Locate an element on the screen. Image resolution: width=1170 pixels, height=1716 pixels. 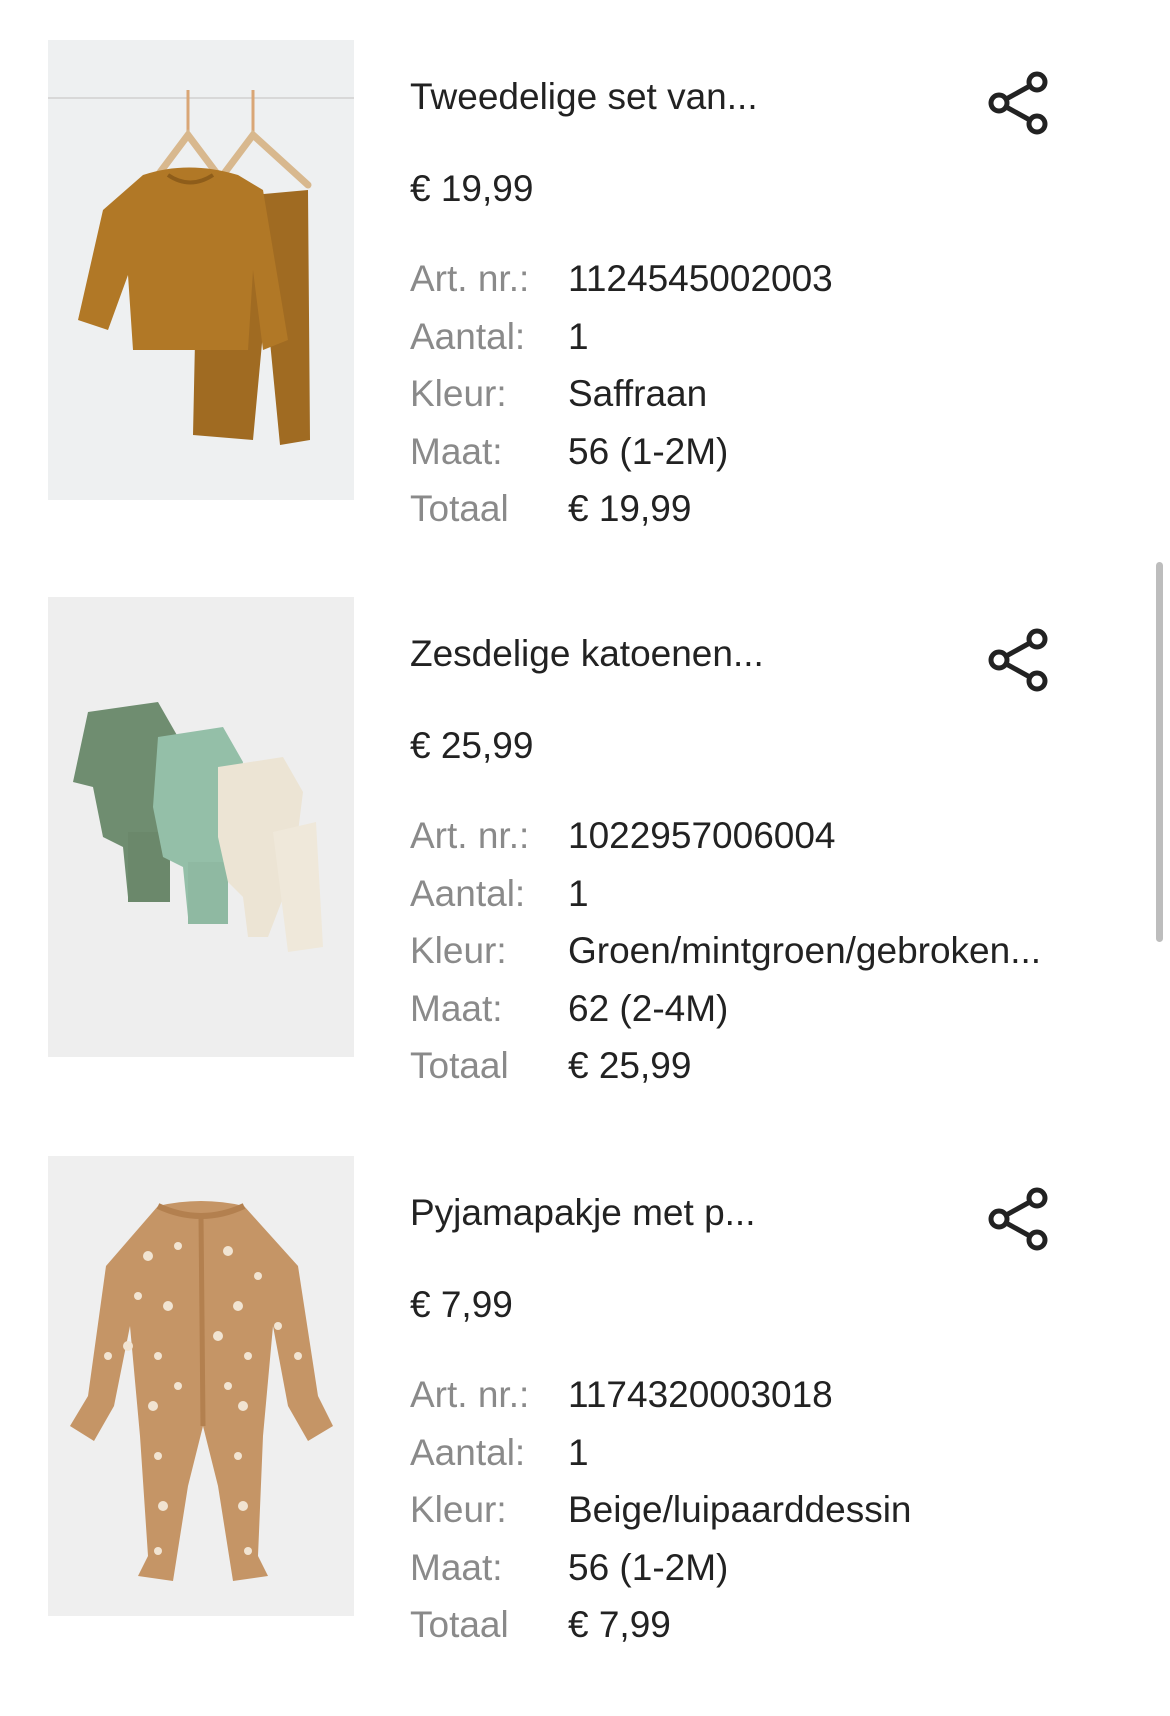
product-price: € 19,99 is located at coordinates (472, 188).